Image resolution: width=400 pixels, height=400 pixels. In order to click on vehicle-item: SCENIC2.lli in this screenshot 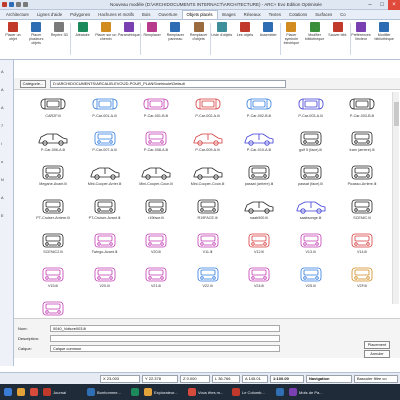, I will do `click(53, 243)`.